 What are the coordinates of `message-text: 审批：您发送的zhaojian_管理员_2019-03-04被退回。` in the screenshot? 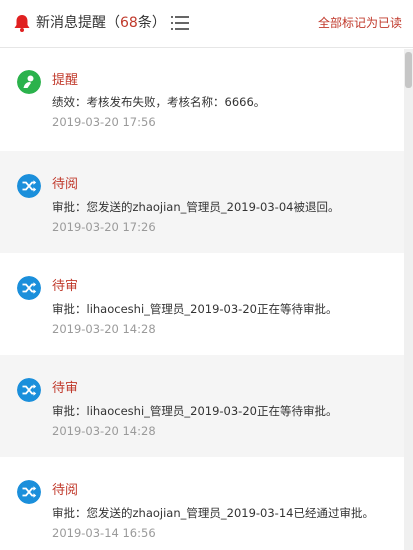 It's located at (196, 207).